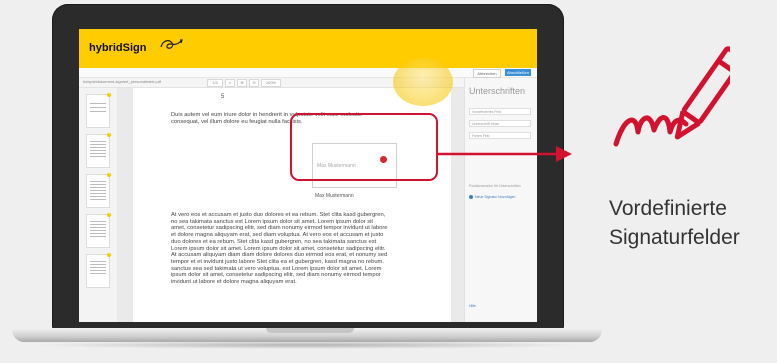 This screenshot has height=363, width=777. I want to click on signature-pen-icon, so click(671, 96).